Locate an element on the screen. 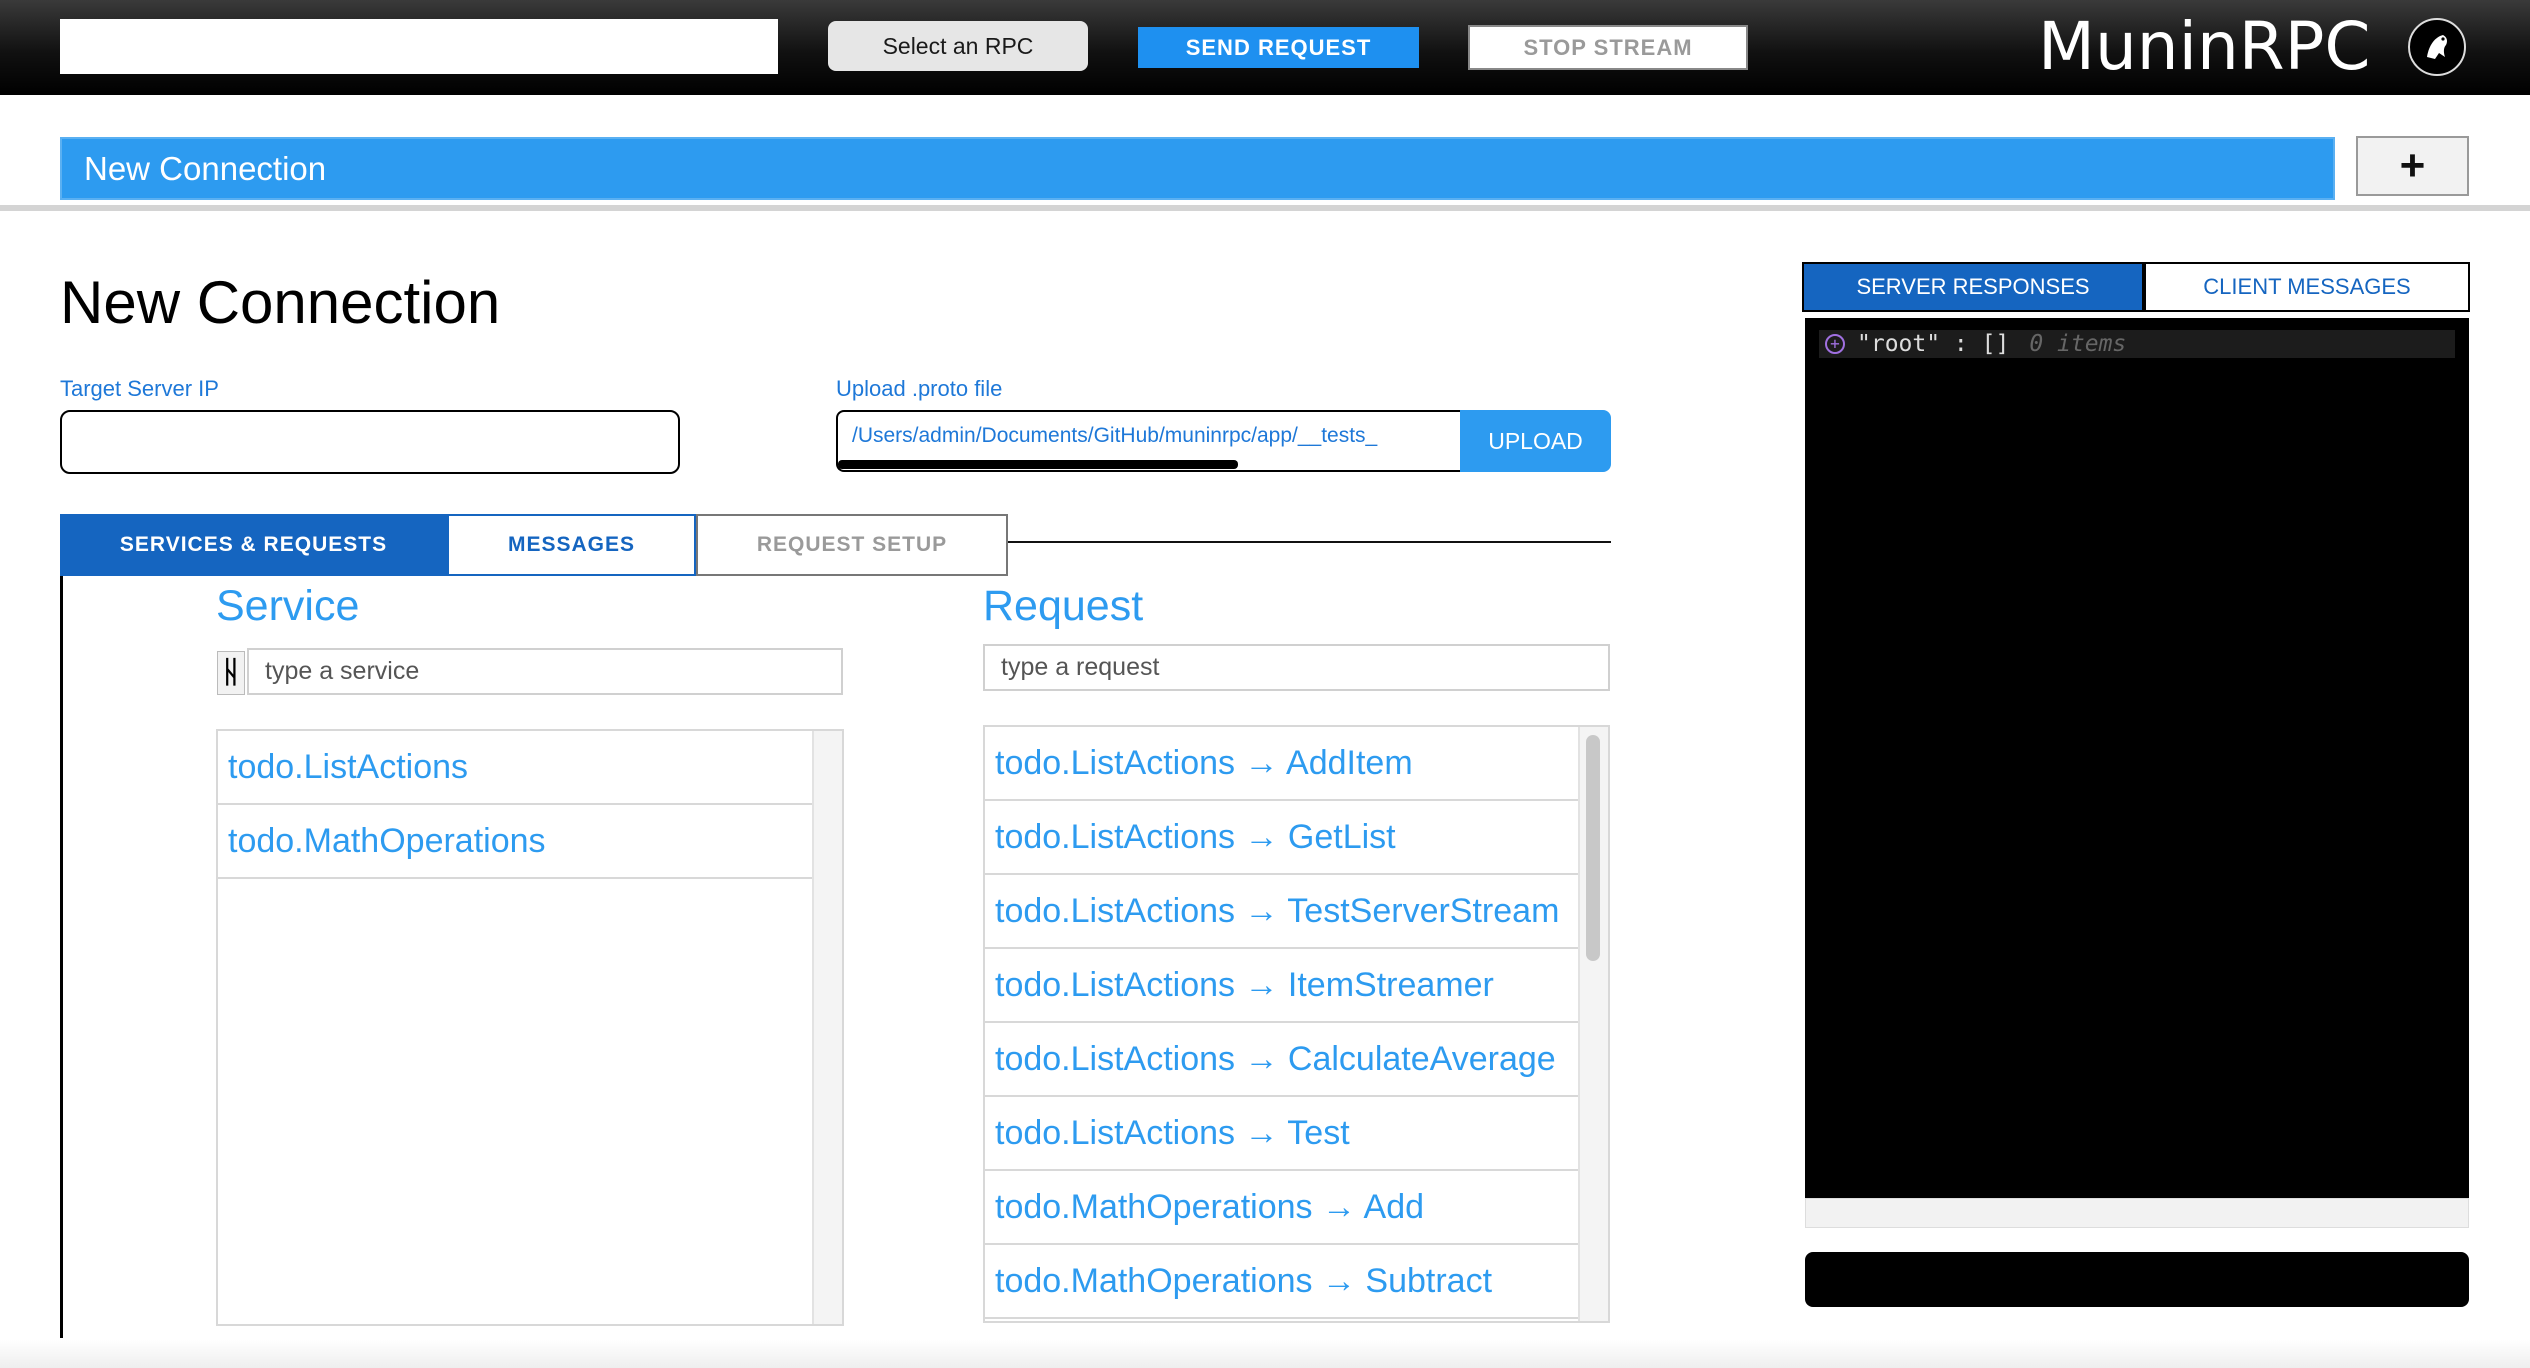  connection-tab: New Connection is located at coordinates (1197, 168).